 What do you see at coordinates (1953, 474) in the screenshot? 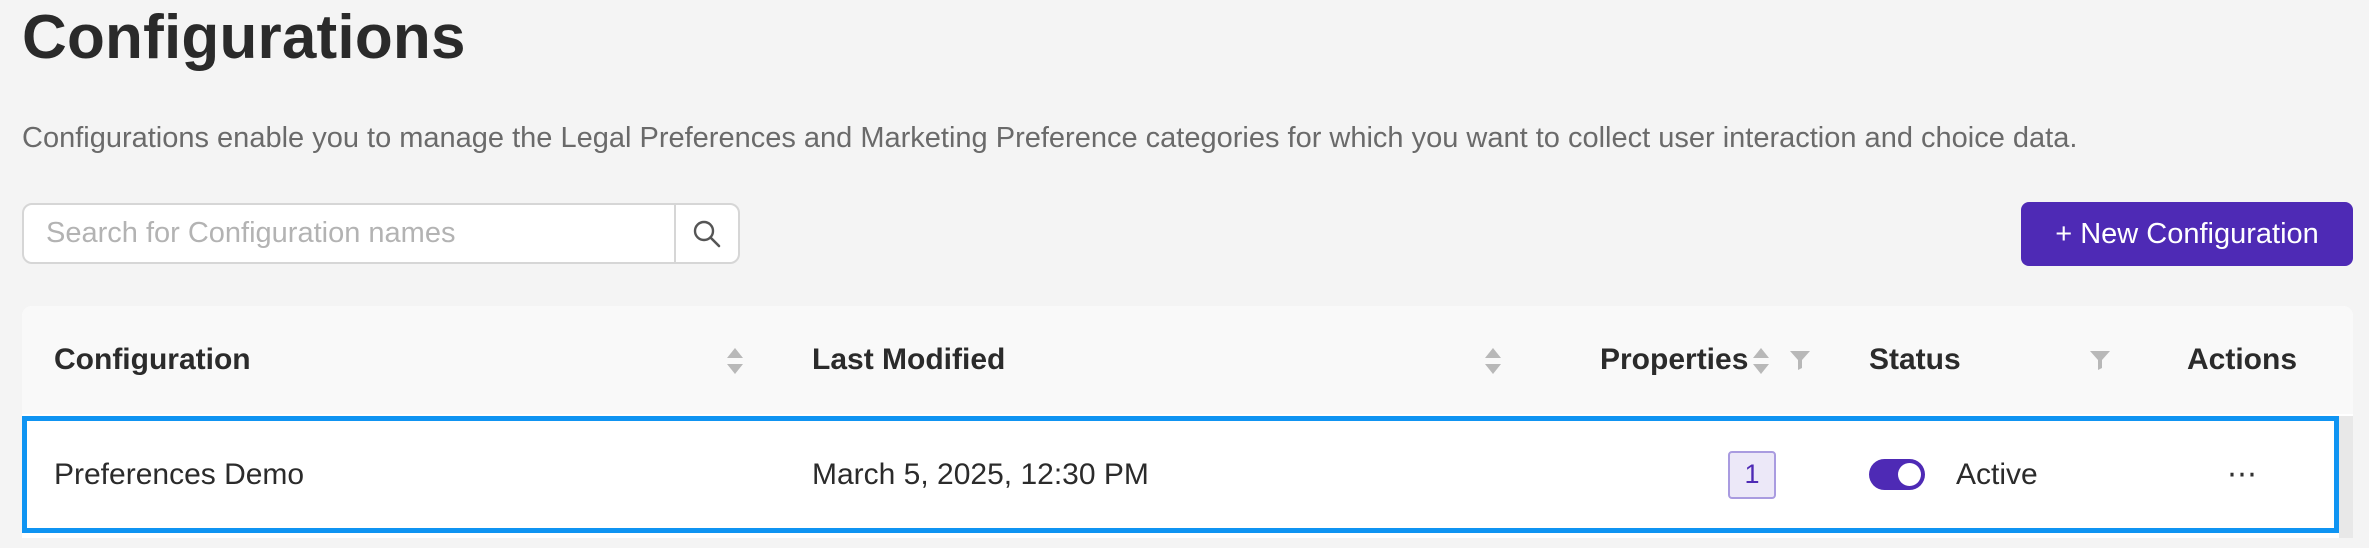
I see `status-cell: Active` at bounding box center [1953, 474].